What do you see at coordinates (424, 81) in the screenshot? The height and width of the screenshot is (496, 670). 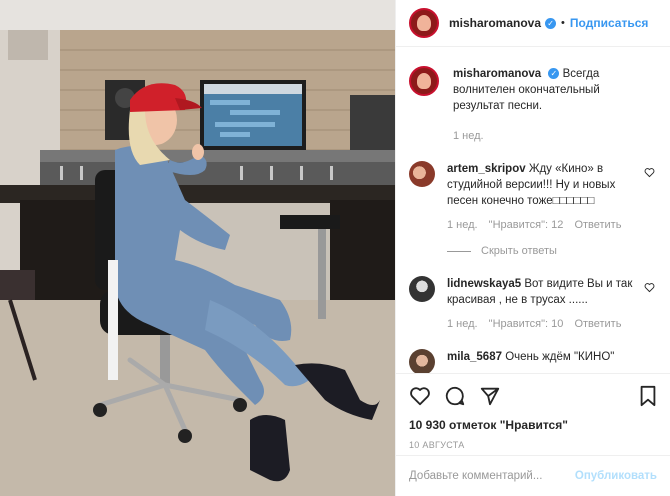 I see `caption-author-avatar` at bounding box center [424, 81].